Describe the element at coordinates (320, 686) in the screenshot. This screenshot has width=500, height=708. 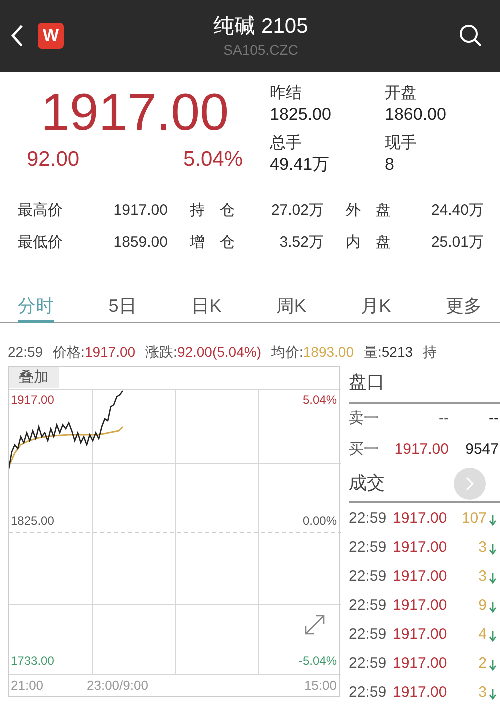
I see `axis-label: 15:00` at that location.